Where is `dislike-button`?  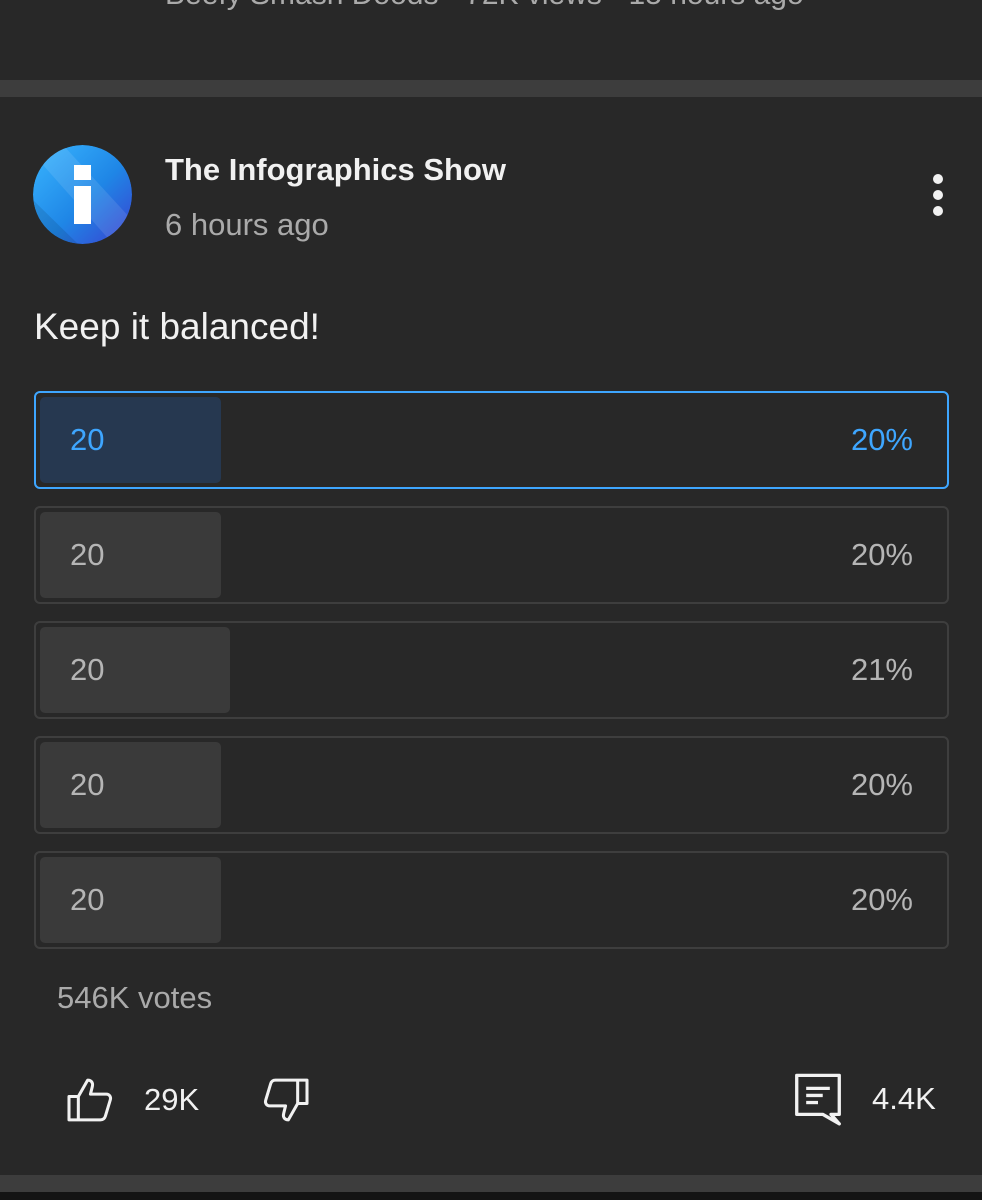 dislike-button is located at coordinates (286, 1100).